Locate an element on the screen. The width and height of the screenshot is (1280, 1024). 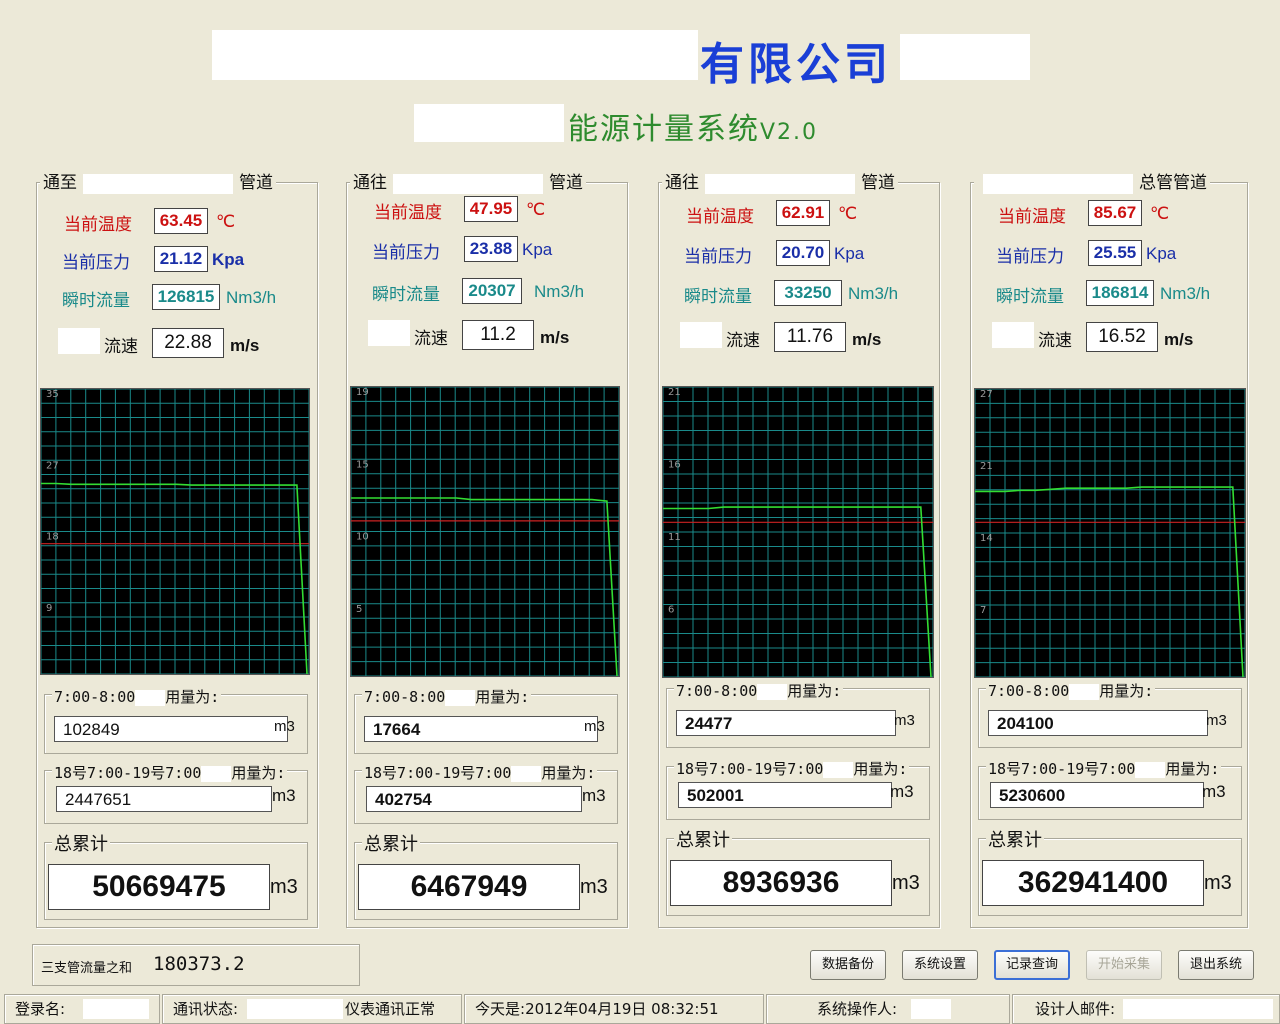
total-value: 6467949 is located at coordinates (469, 887).